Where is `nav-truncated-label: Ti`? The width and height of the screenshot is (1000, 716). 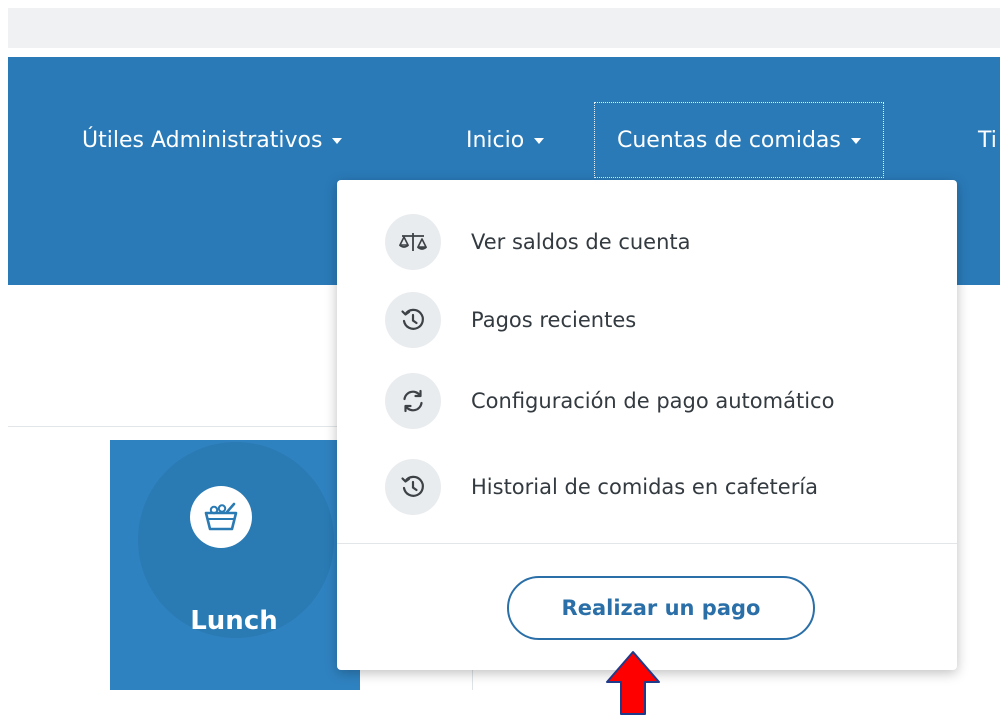 nav-truncated-label: Ti is located at coordinates (987, 140).